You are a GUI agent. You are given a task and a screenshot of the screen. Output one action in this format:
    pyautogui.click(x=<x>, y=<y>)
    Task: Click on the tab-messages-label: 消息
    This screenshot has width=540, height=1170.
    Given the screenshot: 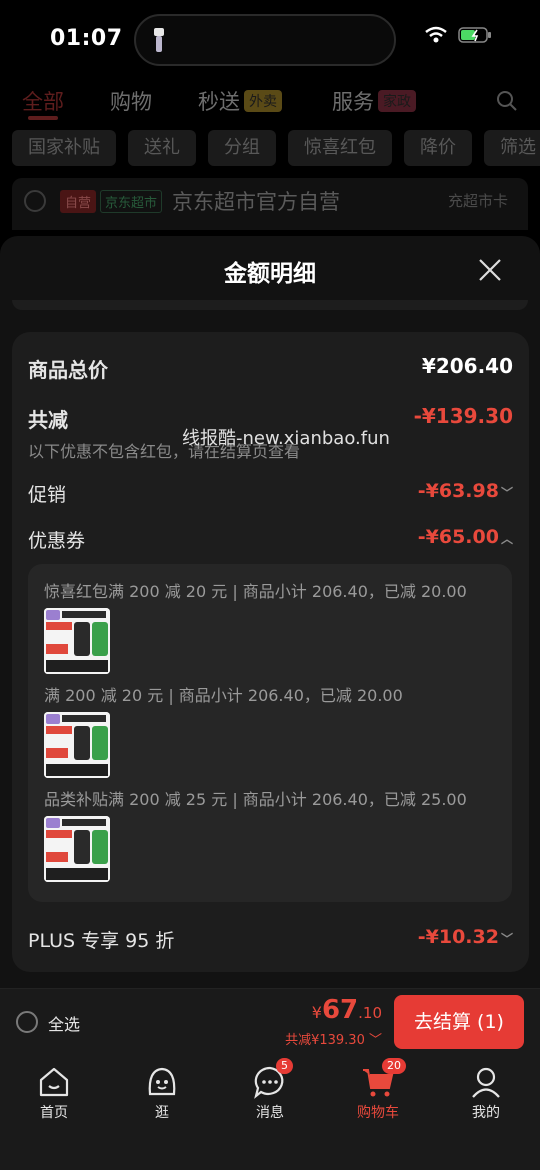 What is the action you would take?
    pyautogui.click(x=270, y=1113)
    